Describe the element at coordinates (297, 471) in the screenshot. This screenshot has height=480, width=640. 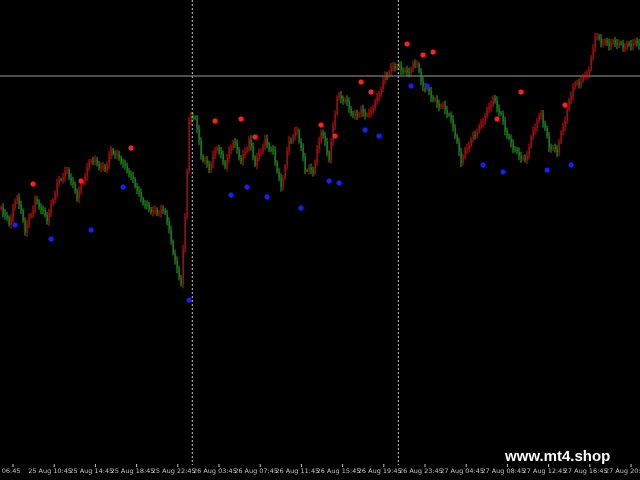
I see `time-tick-label: 26 Aug 11:45` at that location.